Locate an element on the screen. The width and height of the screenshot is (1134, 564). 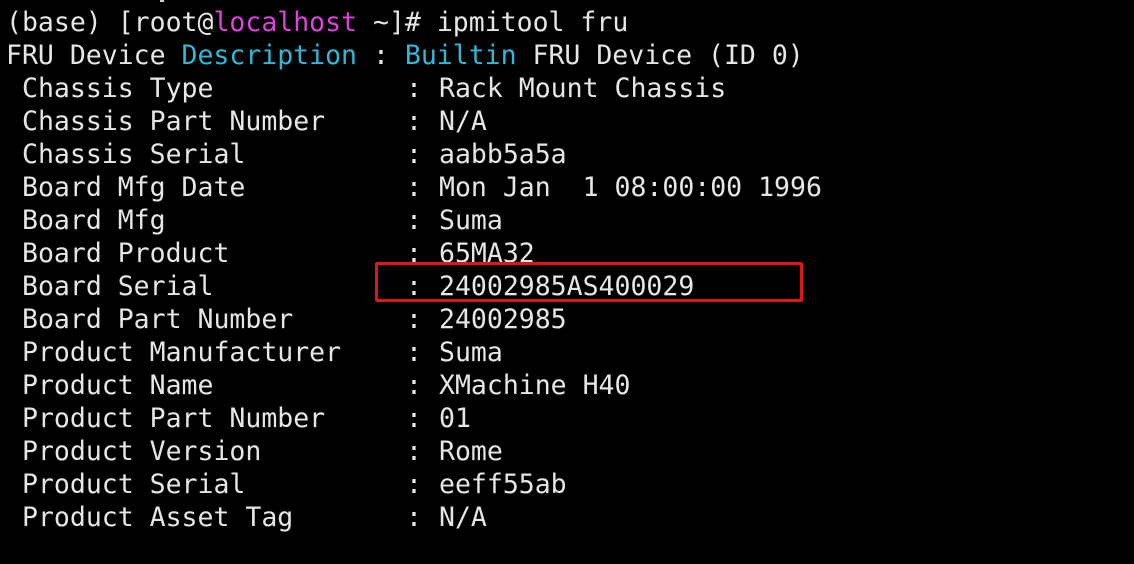
field-label: Board Product is located at coordinates (126, 253).